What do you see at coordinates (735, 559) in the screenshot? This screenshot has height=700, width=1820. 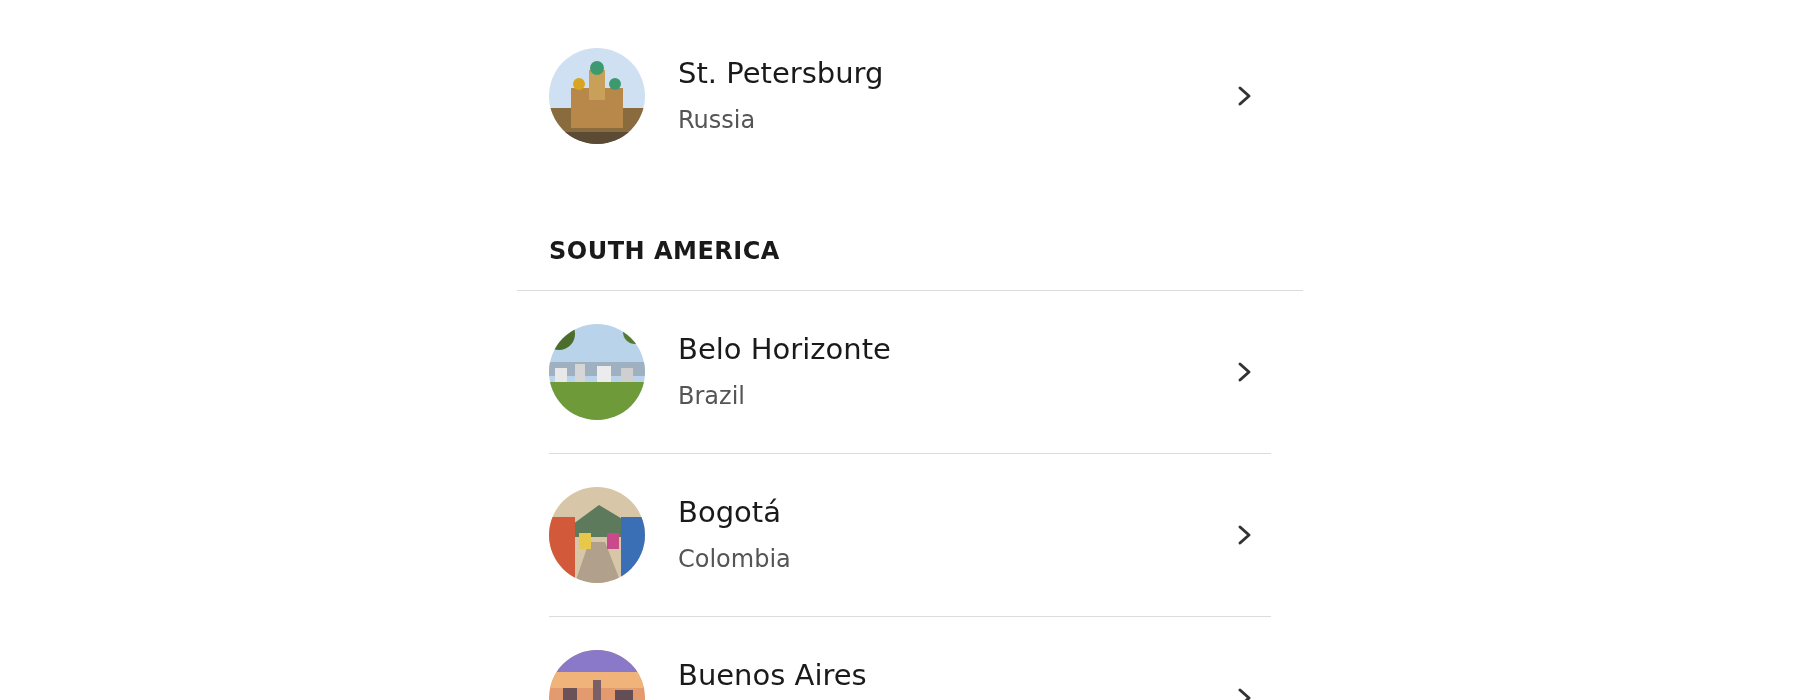 I see `country-name: Colombia` at bounding box center [735, 559].